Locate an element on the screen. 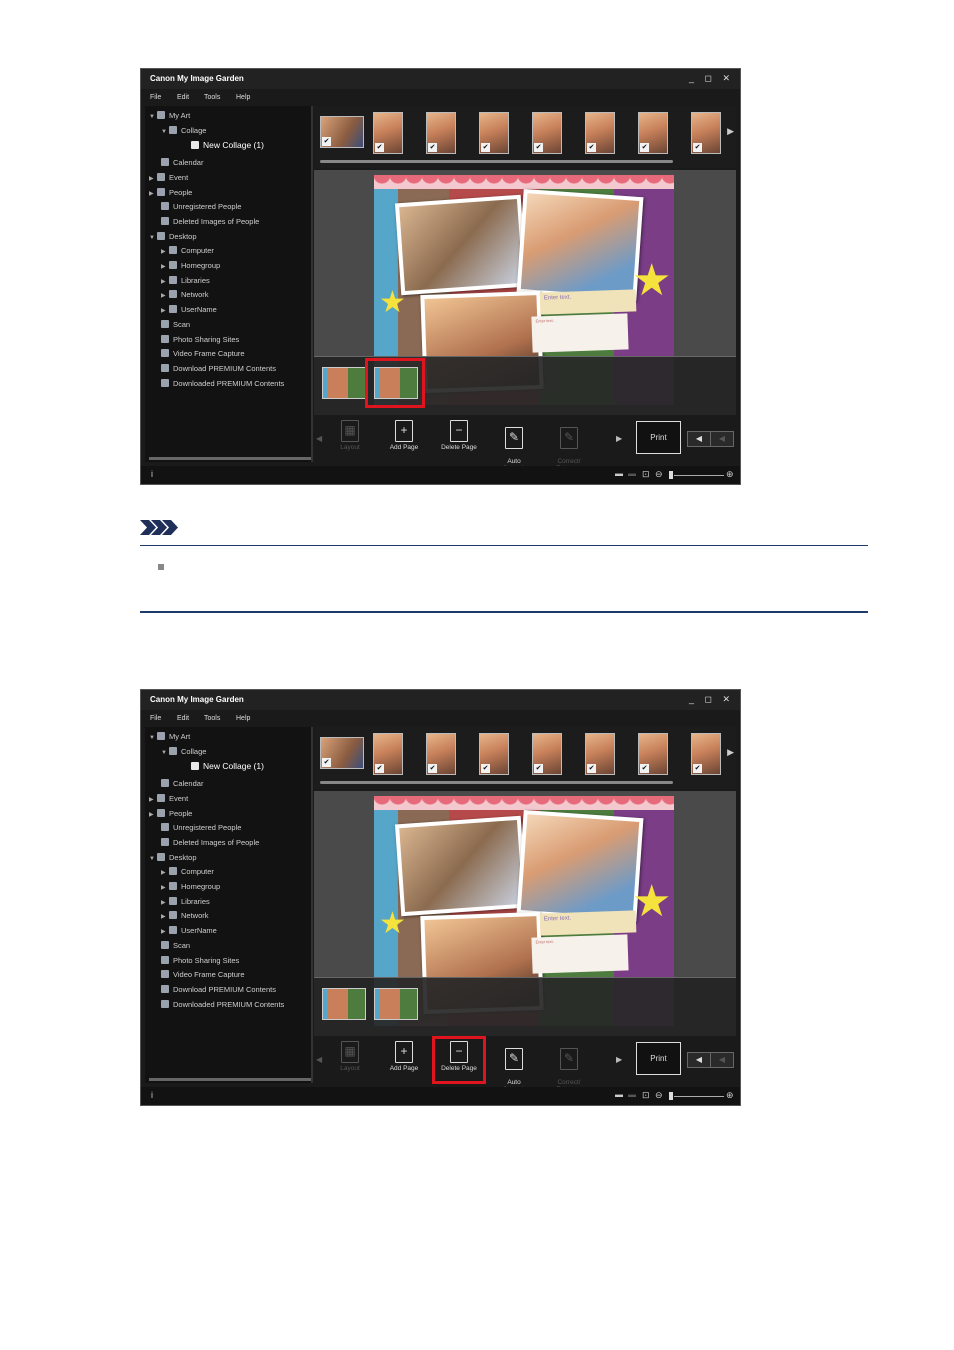  multi-view-icon: ▬ is located at coordinates (632, 1094).